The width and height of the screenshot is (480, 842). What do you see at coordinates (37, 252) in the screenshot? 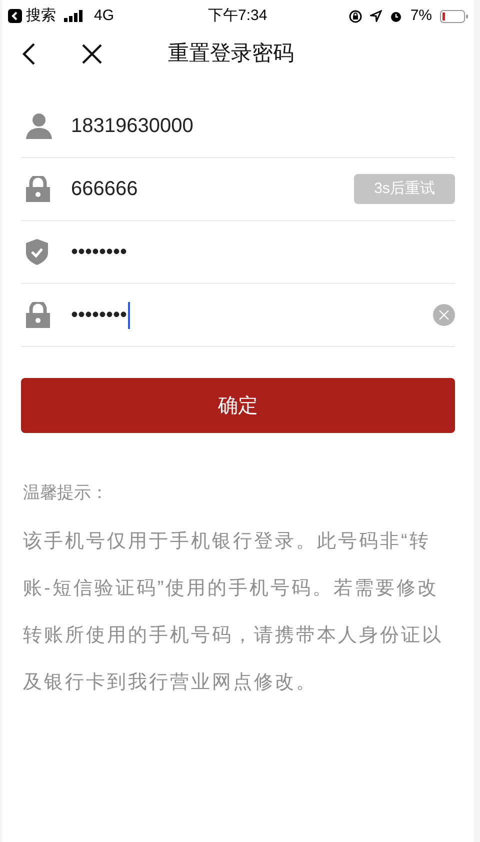
I see `shield-check-icon` at bounding box center [37, 252].